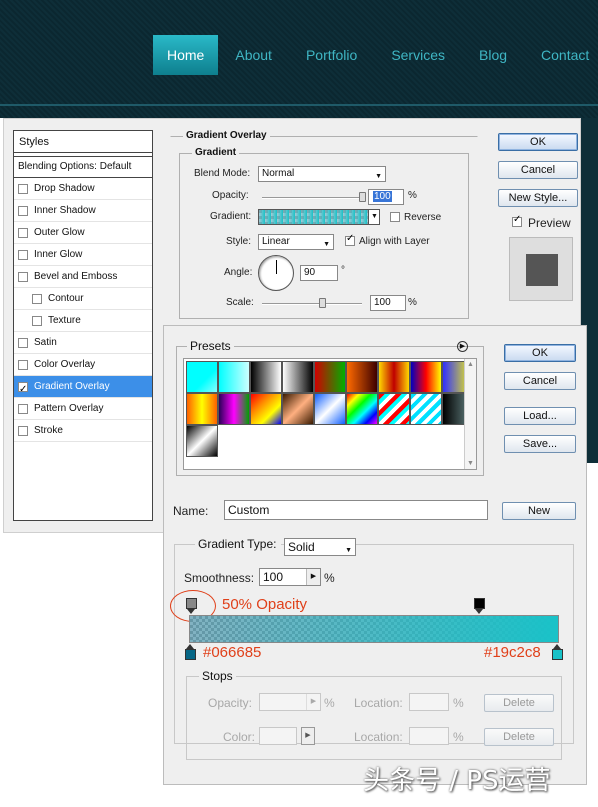 The height and width of the screenshot is (807, 598). What do you see at coordinates (276, 273) in the screenshot?
I see `angle-dial` at bounding box center [276, 273].